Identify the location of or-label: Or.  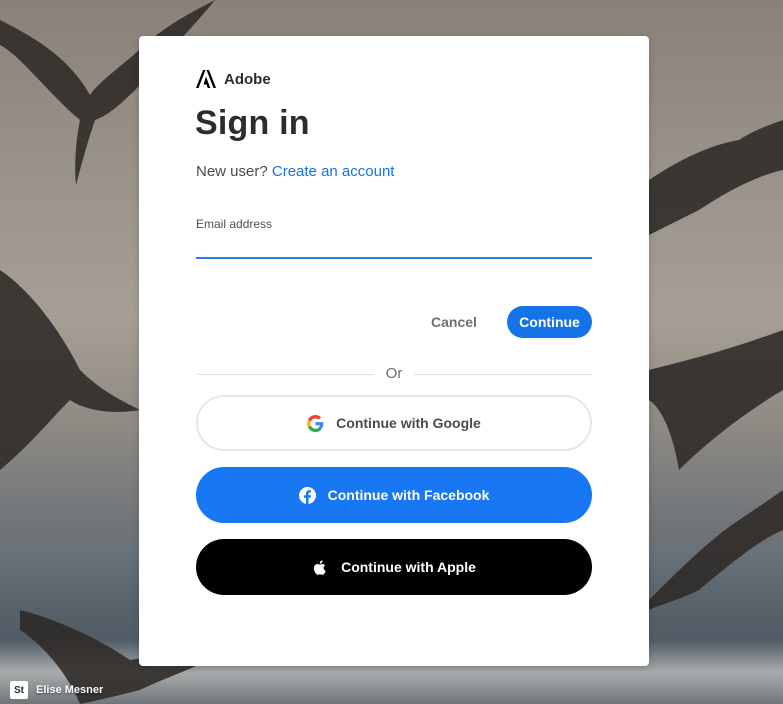
(394, 373).